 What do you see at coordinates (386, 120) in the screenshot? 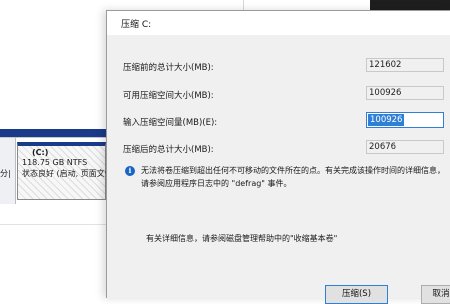
I see `shrink-amount-value: 100926` at bounding box center [386, 120].